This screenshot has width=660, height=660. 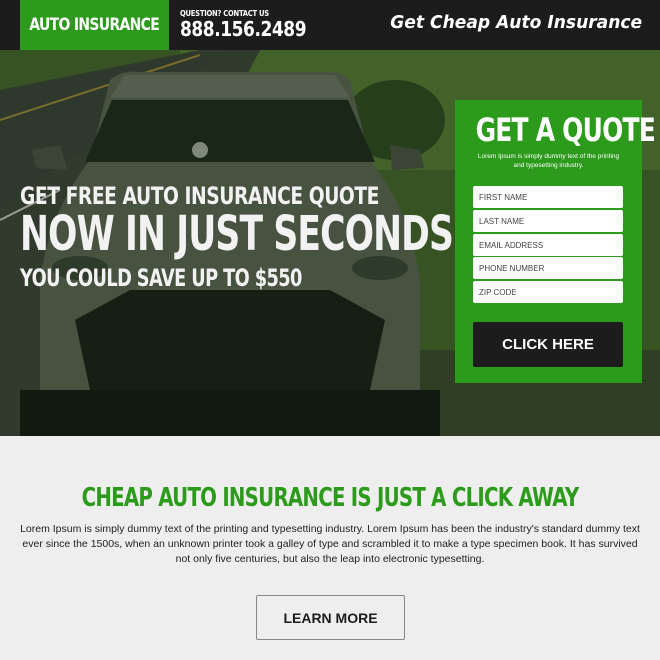 I want to click on logo-text: AUTO INSURANCE, so click(x=95, y=25).